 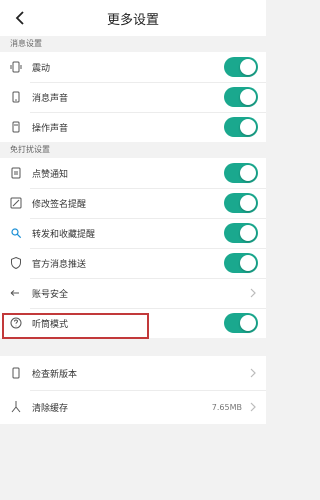 I want to click on setting-label: 震动, so click(x=41, y=68).